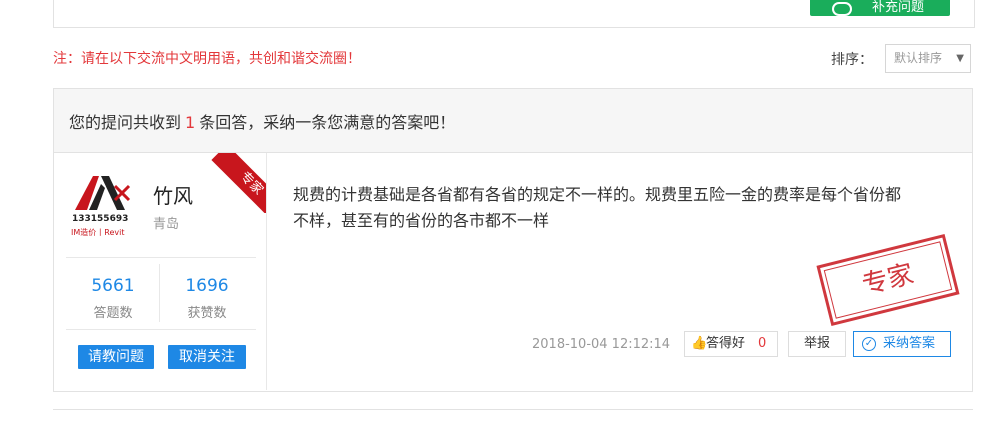 This screenshot has height=426, width=1007. I want to click on summary-prefix: 您的提问共收到, so click(125, 122).